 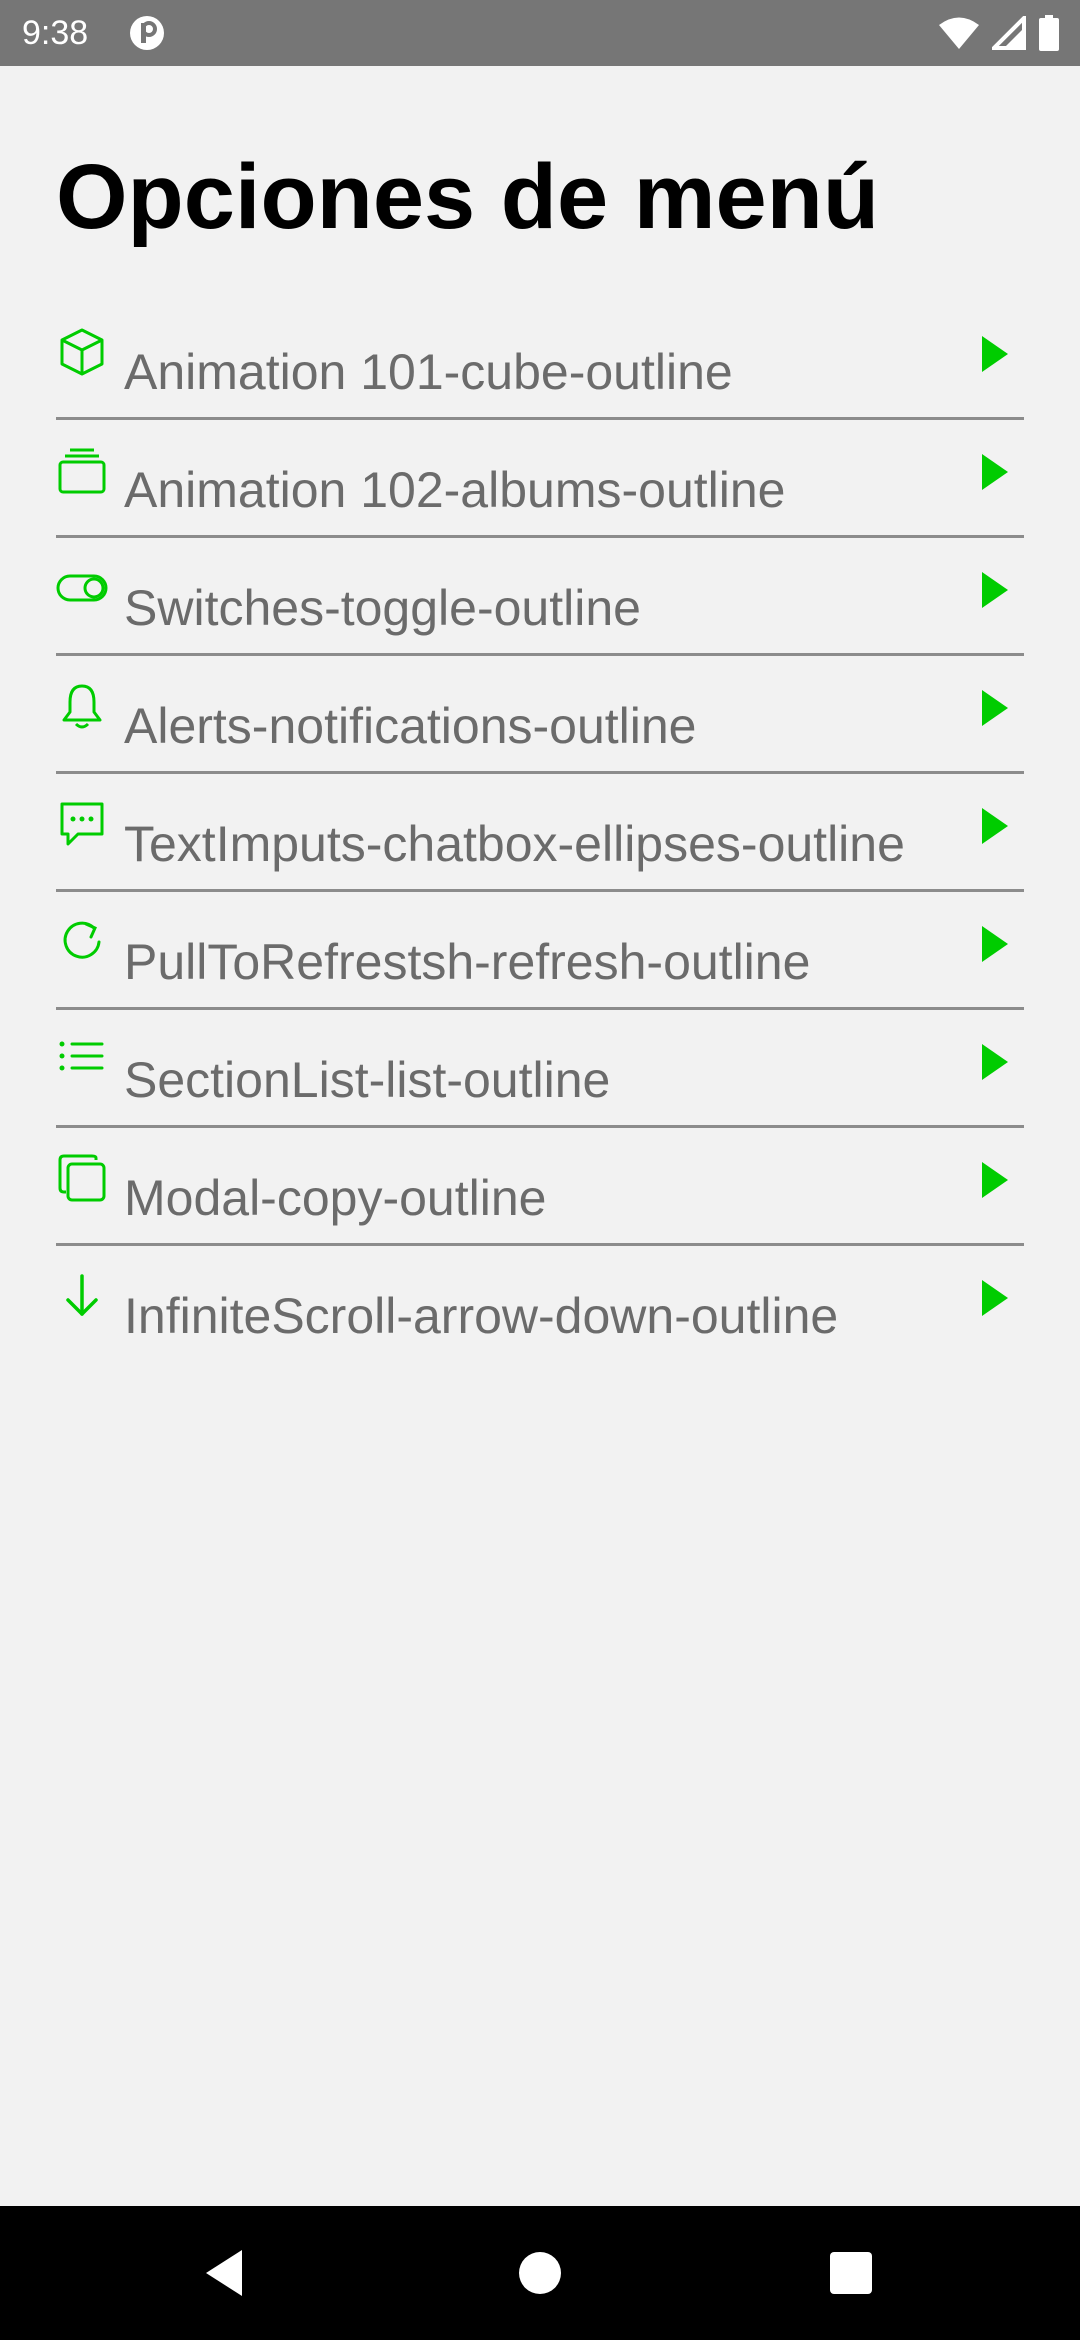 What do you see at coordinates (1049, 33) in the screenshot?
I see `battery-icon` at bounding box center [1049, 33].